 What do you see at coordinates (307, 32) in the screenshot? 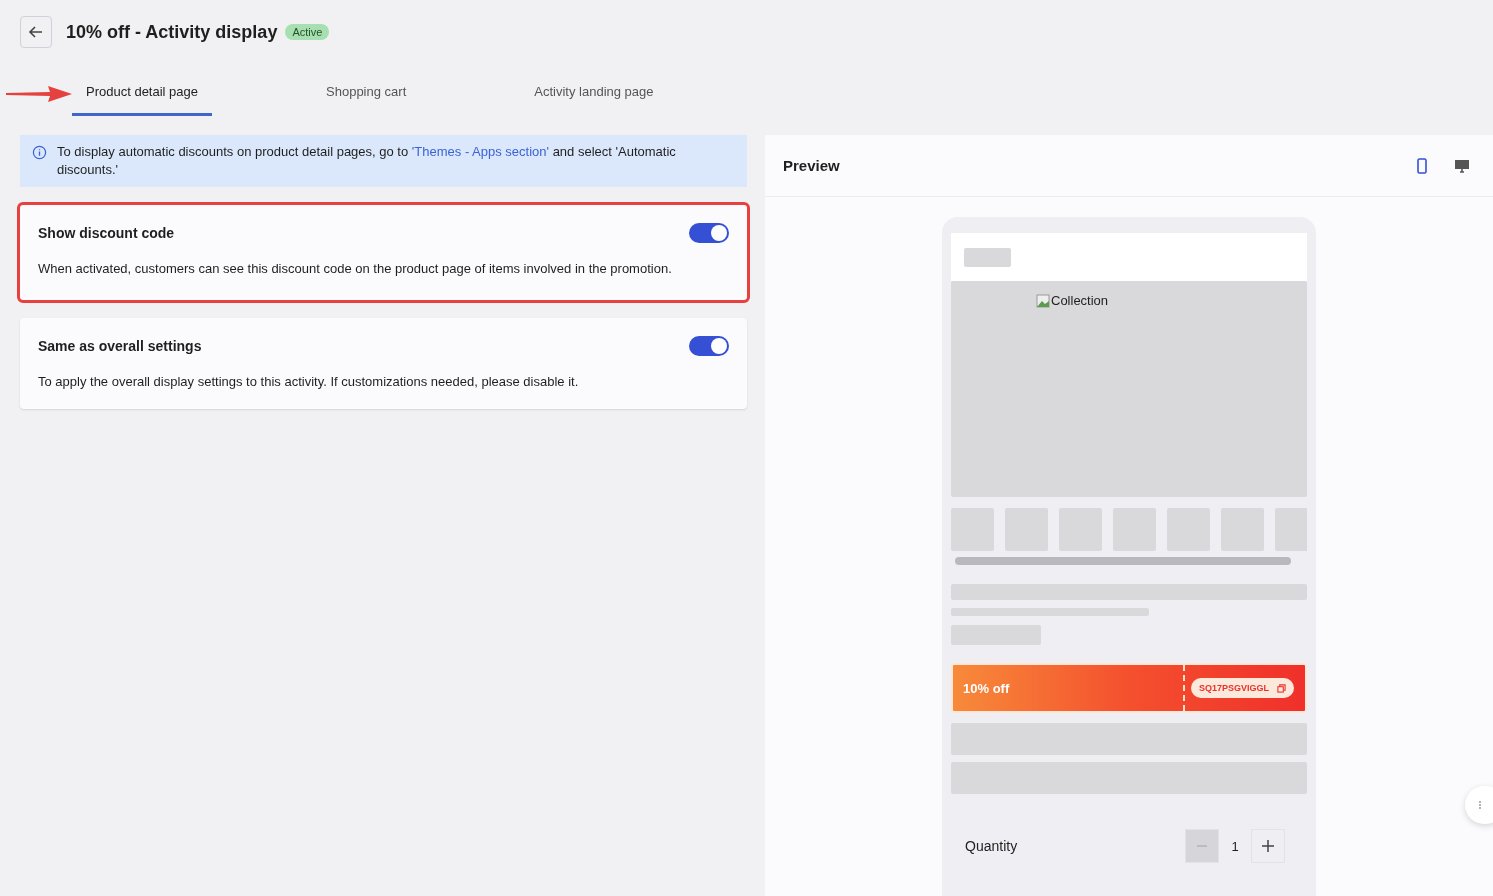
I see `status-badge: Active` at bounding box center [307, 32].